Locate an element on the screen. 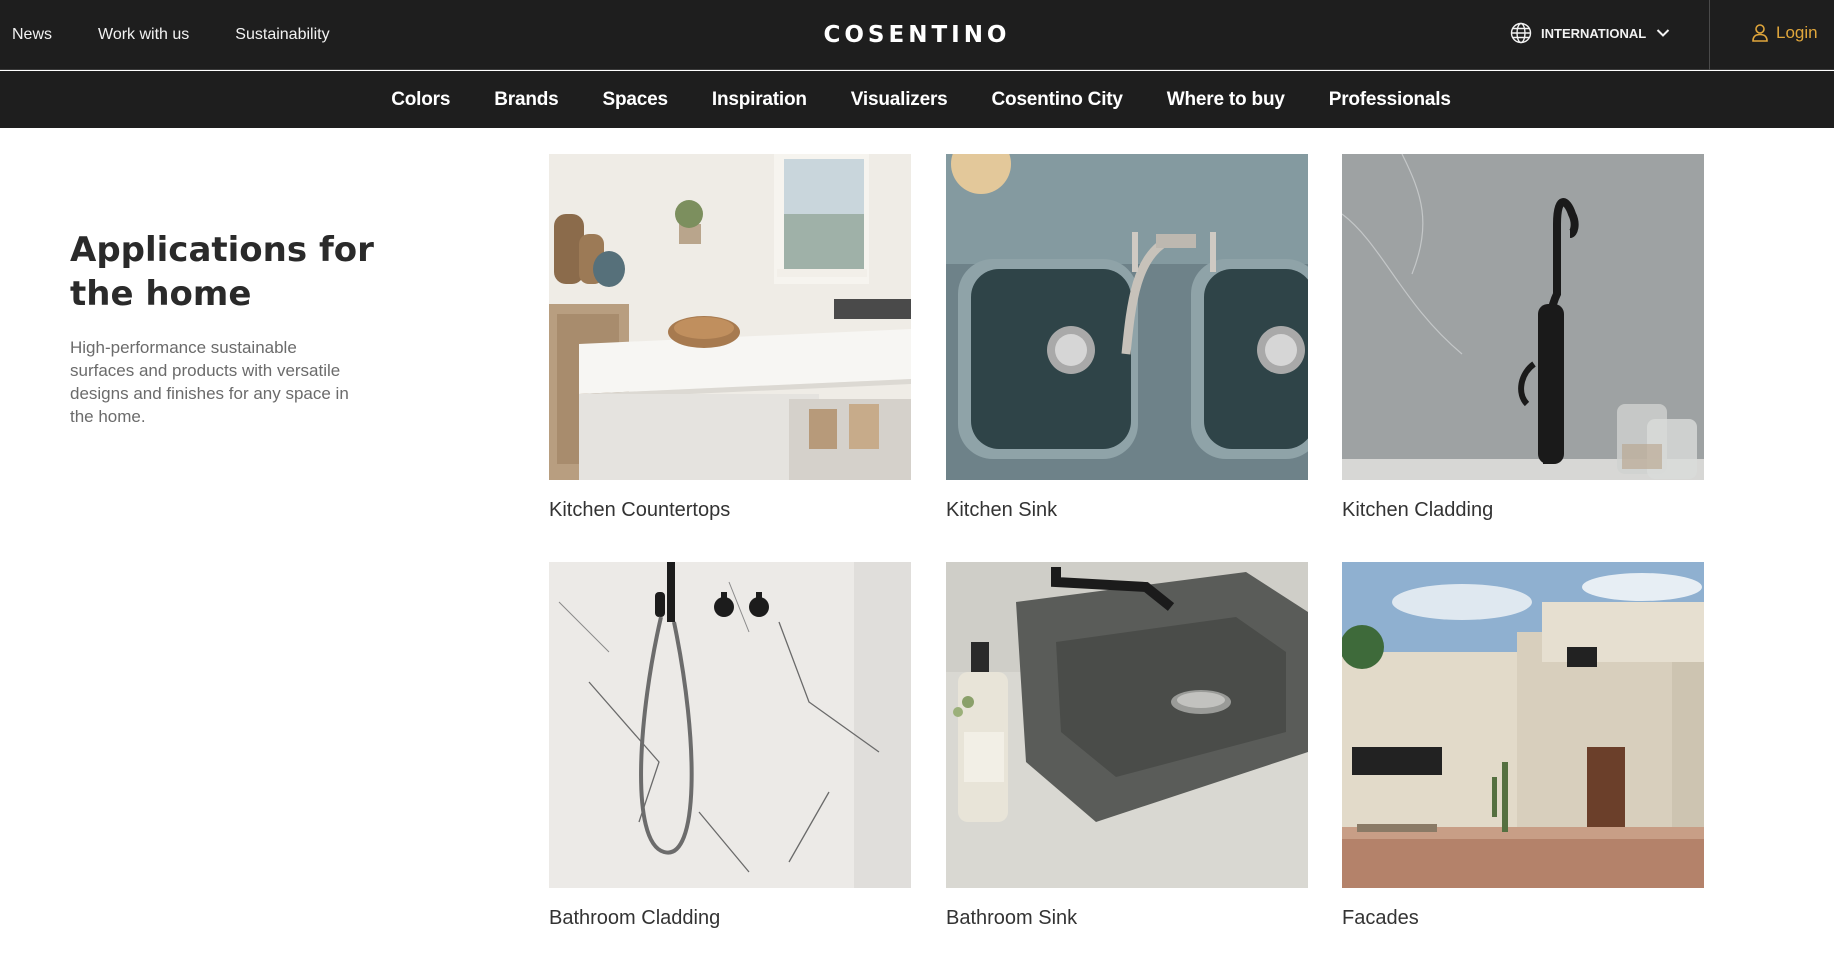  card-label: Bathroom Cladding is located at coordinates (635, 918).